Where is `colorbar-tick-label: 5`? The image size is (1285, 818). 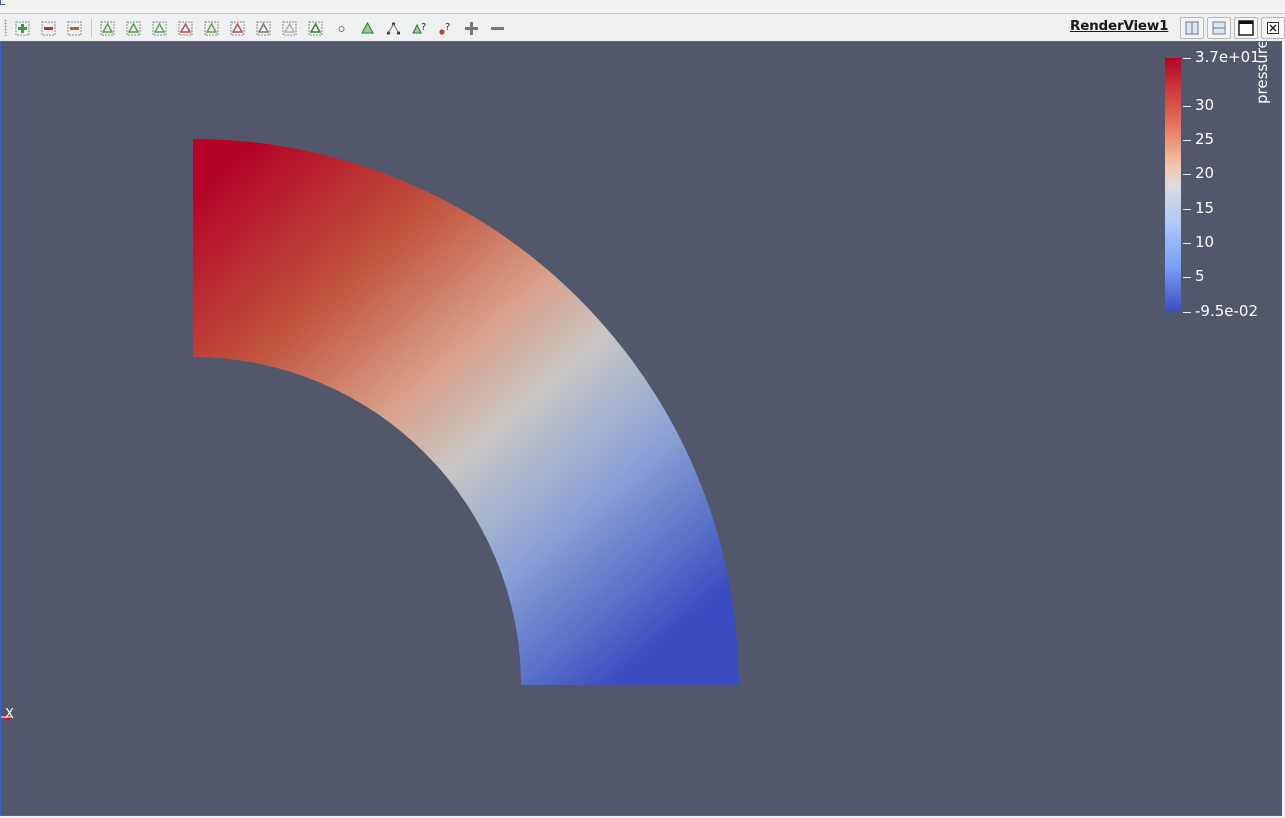
colorbar-tick-label: 5 is located at coordinates (1200, 276).